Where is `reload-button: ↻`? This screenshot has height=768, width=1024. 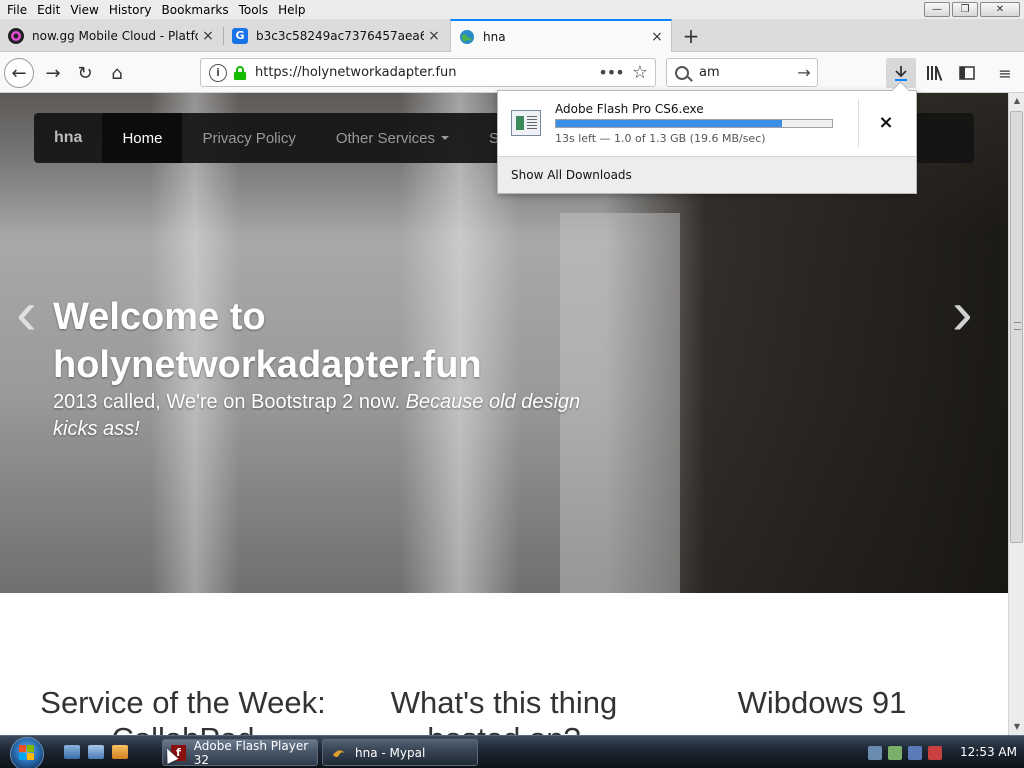
reload-button: ↻ is located at coordinates (85, 73).